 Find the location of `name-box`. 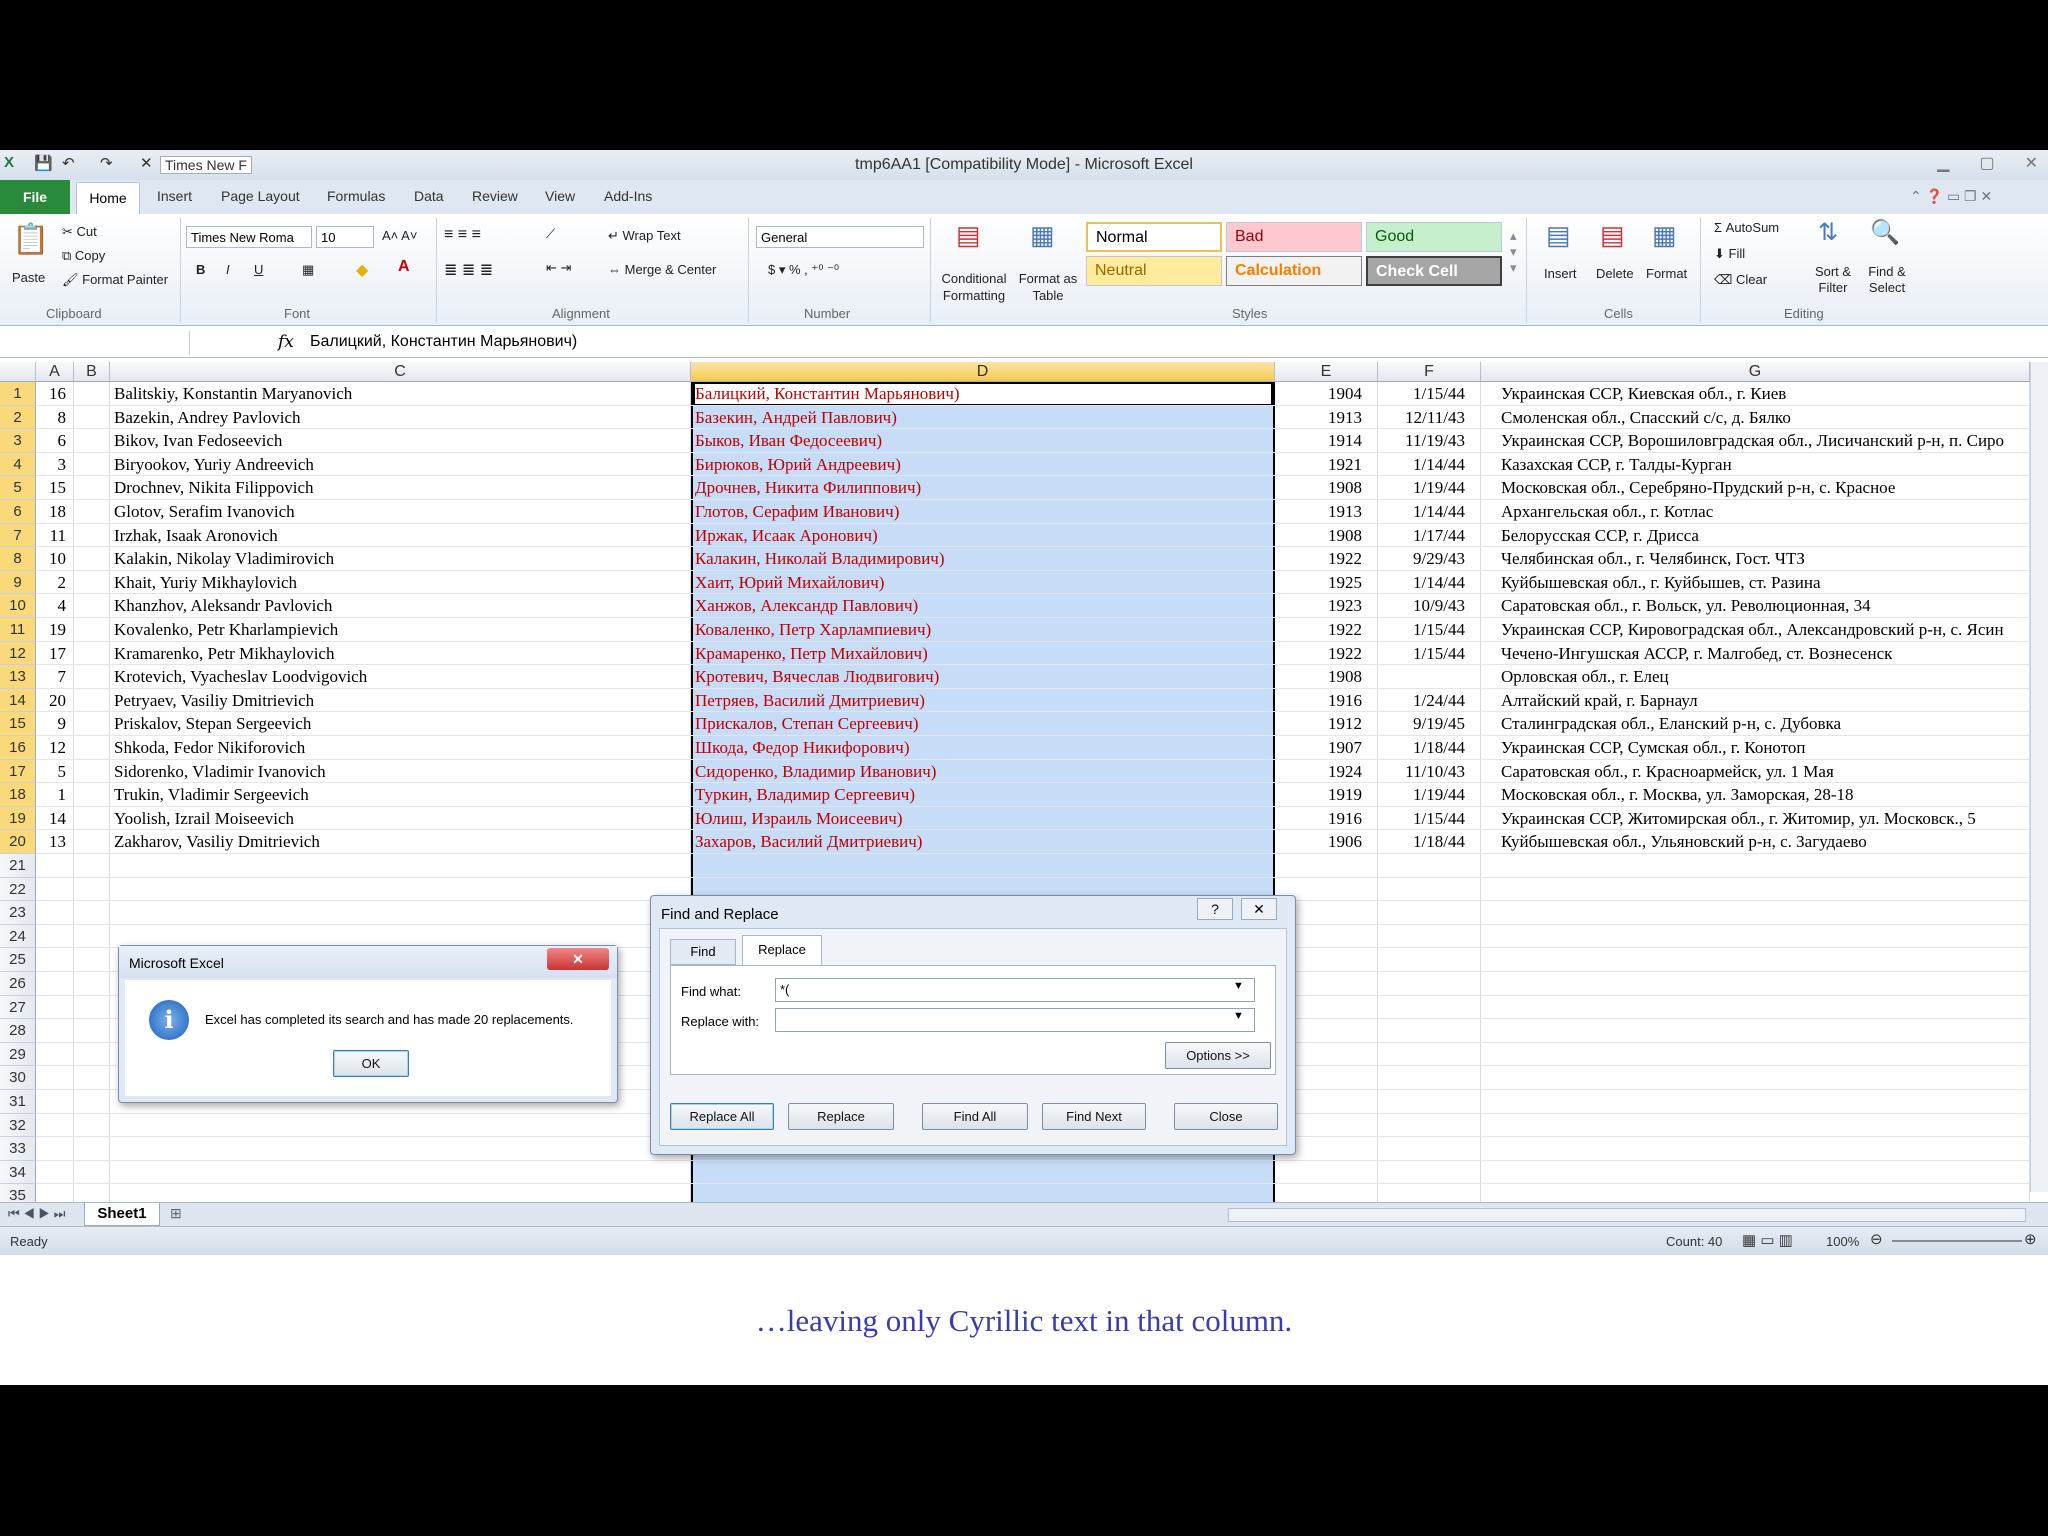

name-box is located at coordinates (95, 343).